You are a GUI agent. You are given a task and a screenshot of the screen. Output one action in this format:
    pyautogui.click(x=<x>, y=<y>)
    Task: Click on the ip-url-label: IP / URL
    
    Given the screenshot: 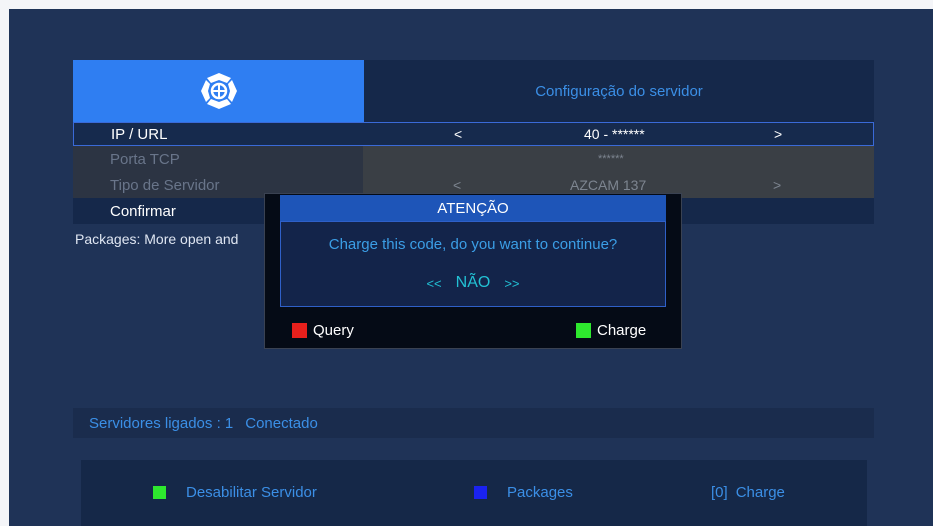 What is the action you would take?
    pyautogui.click(x=139, y=134)
    